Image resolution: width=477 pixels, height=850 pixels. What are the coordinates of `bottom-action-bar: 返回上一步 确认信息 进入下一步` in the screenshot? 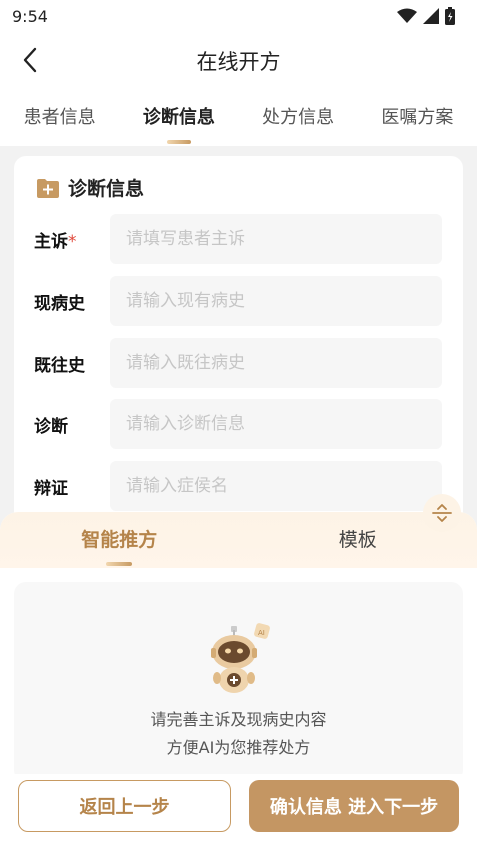 It's located at (238, 812).